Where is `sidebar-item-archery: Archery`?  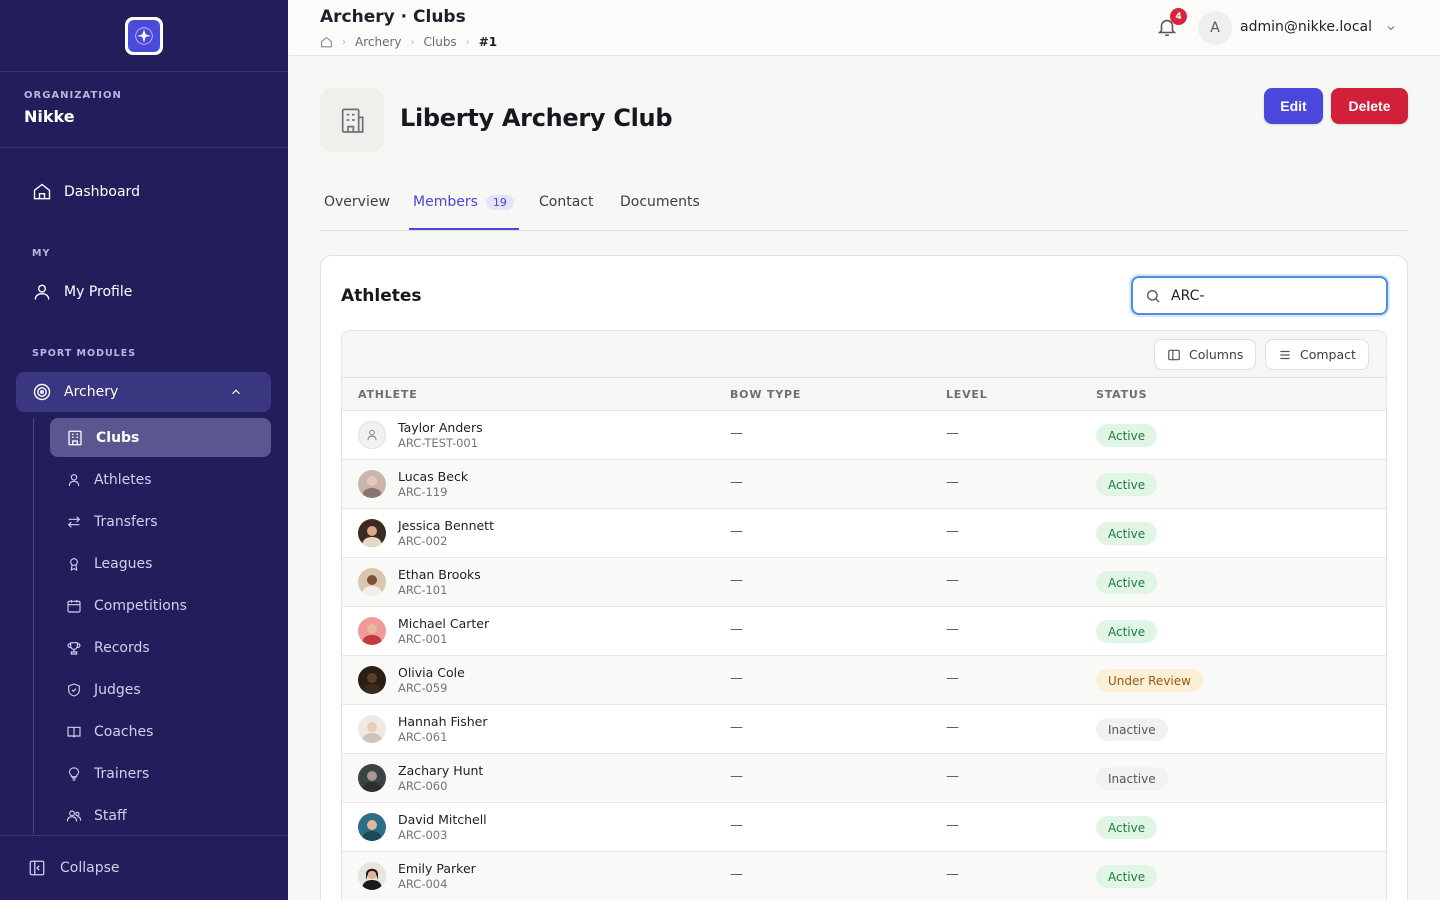 sidebar-item-archery: Archery is located at coordinates (143, 392).